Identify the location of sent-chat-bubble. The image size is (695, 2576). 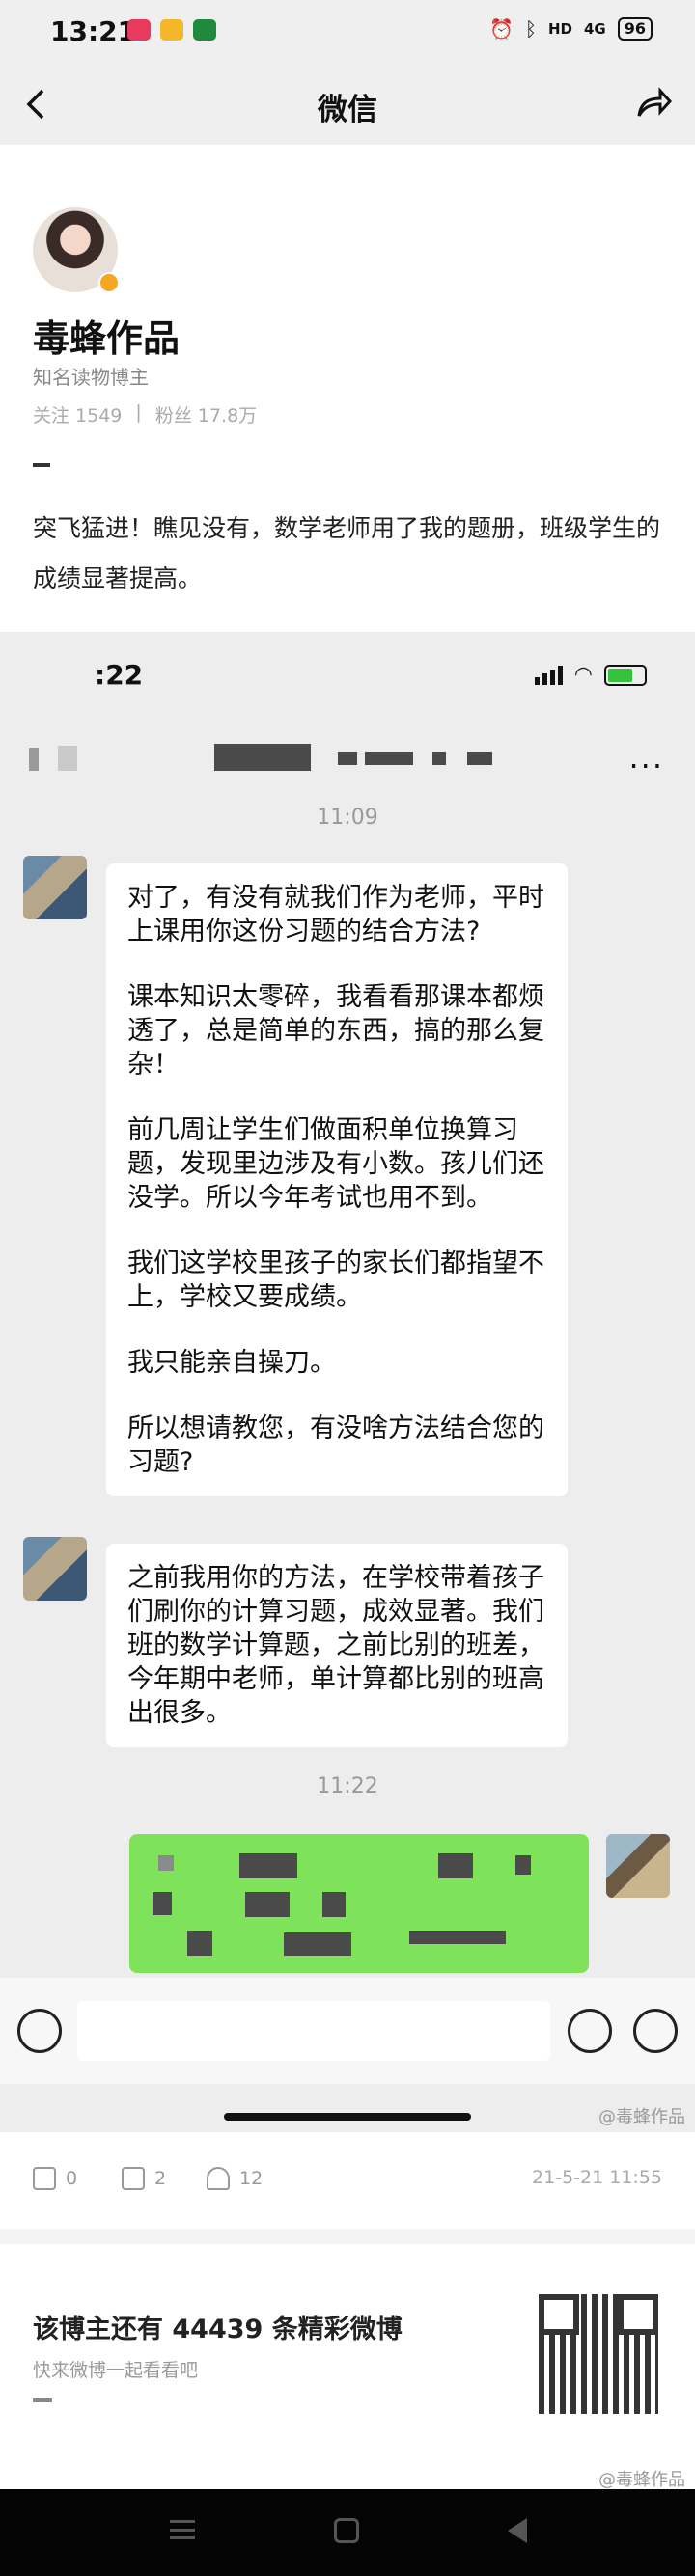
(359, 1903).